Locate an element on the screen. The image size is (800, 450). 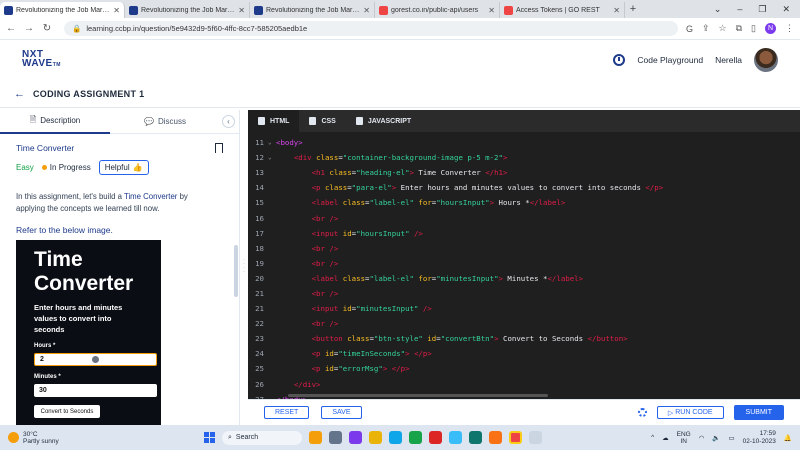
tab-html: HTML is located at coordinates (274, 121).